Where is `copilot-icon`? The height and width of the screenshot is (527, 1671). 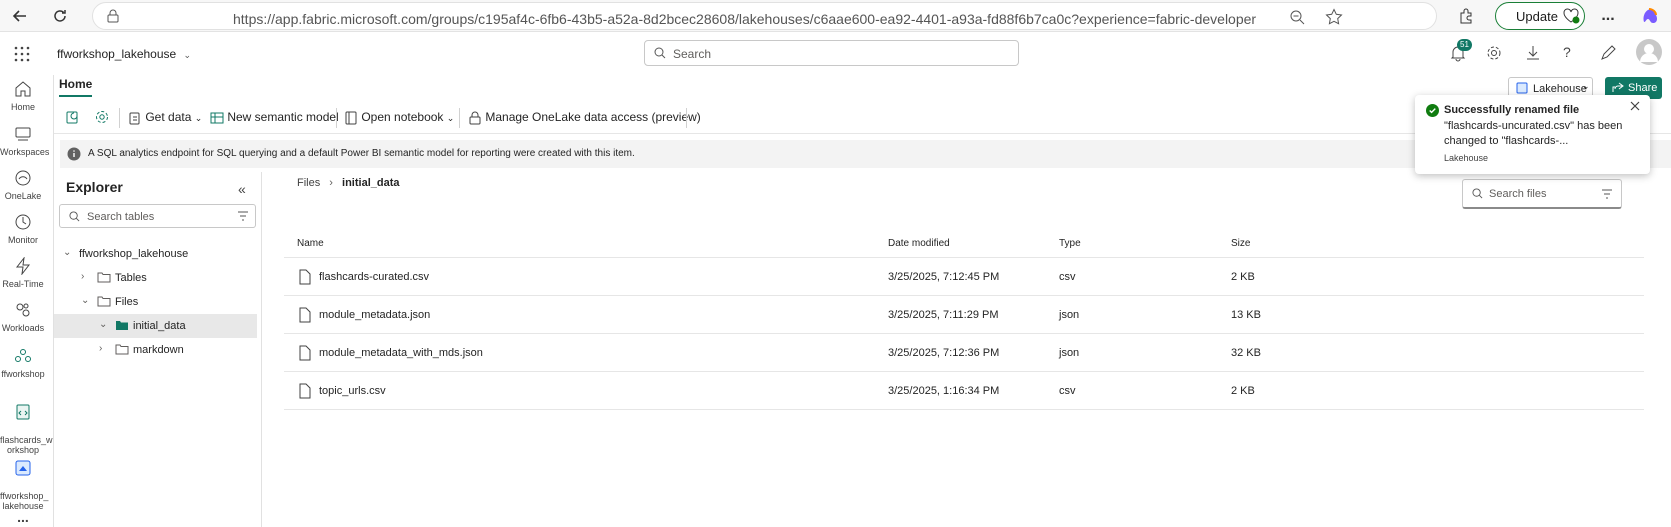 copilot-icon is located at coordinates (1650, 16).